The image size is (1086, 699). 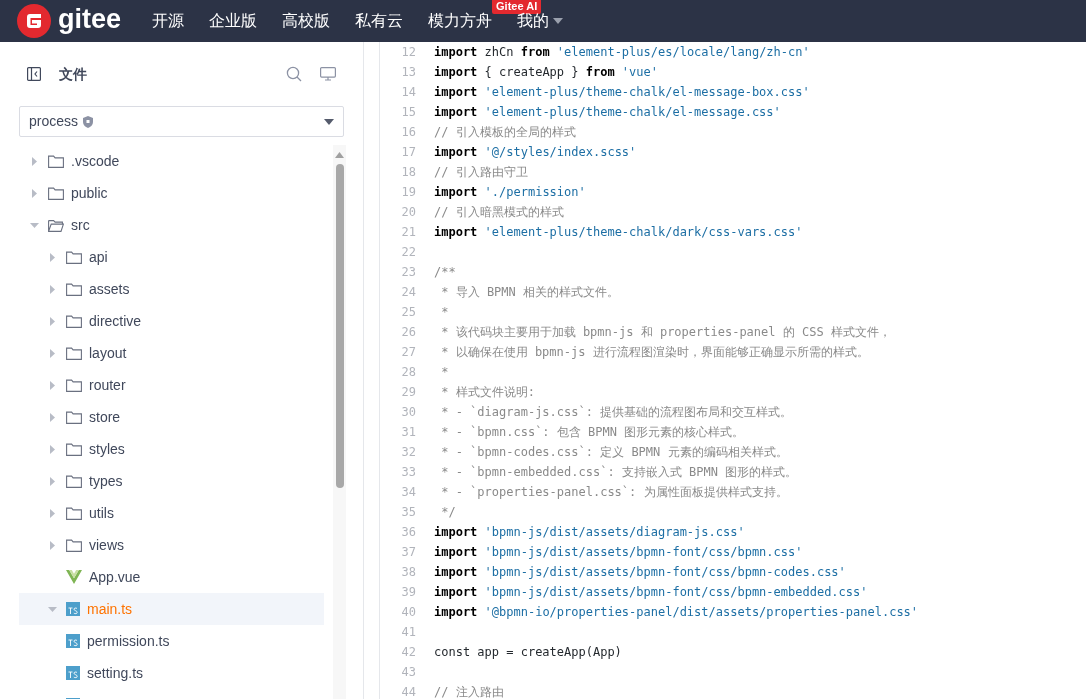 What do you see at coordinates (171, 417) in the screenshot?
I see `tree-row: store` at bounding box center [171, 417].